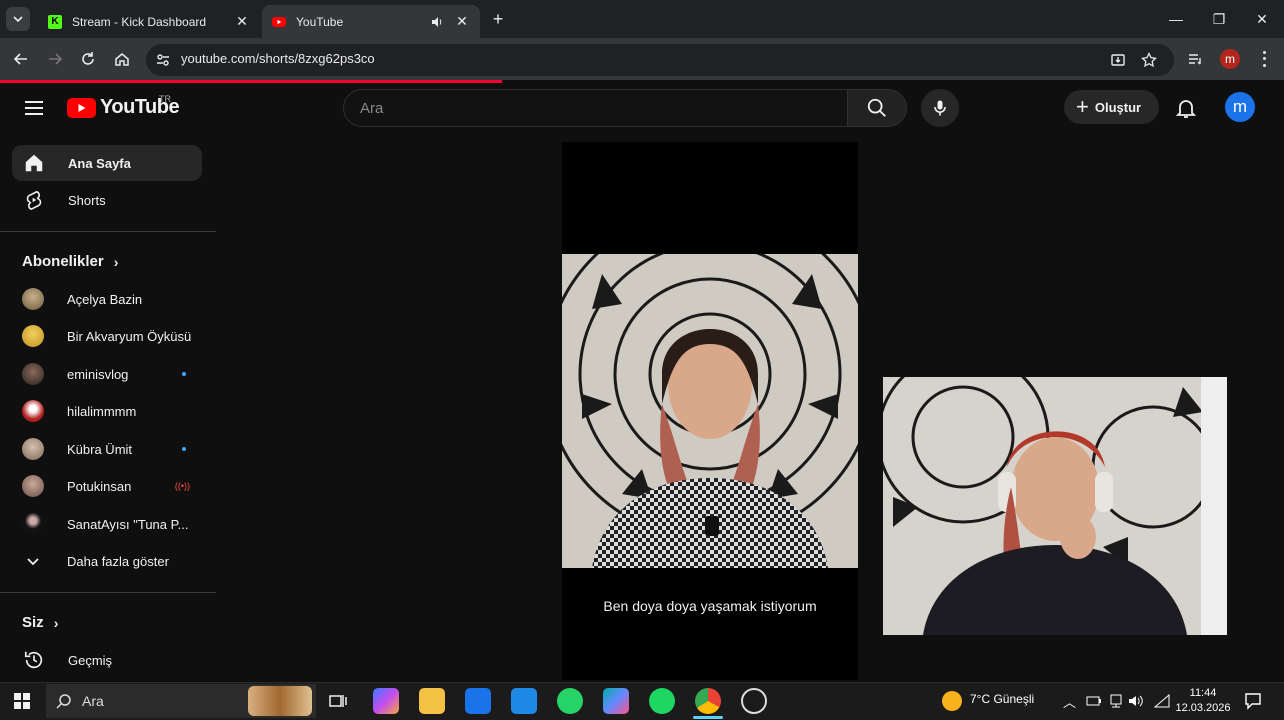 The width and height of the screenshot is (1284, 720). I want to click on tab-title: YouTube, so click(320, 21).